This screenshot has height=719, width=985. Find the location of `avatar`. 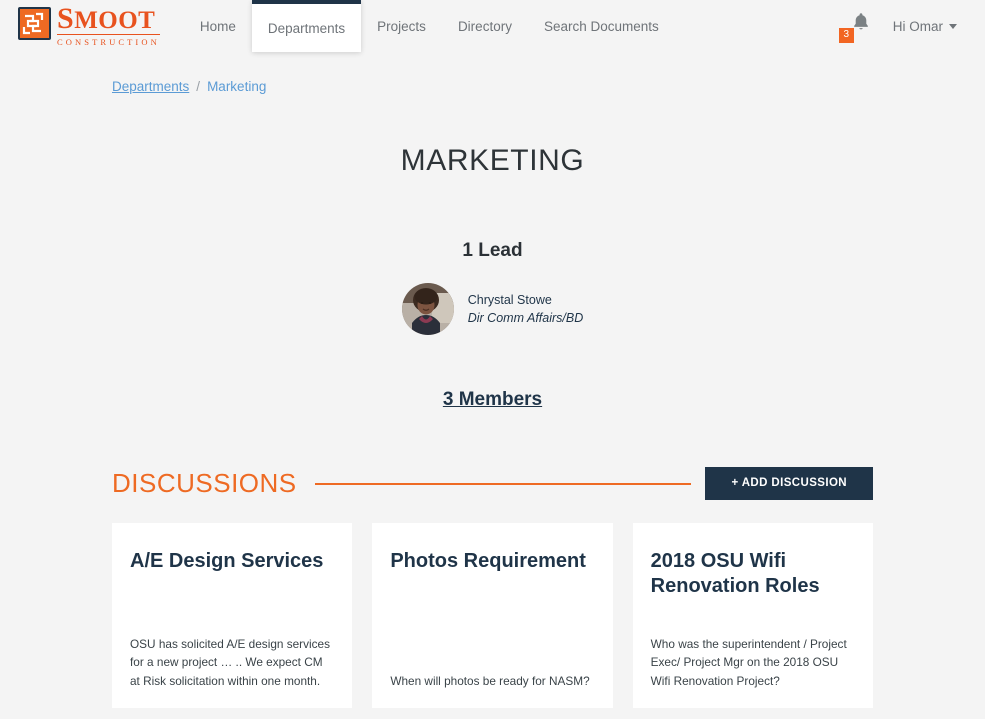

avatar is located at coordinates (427, 309).